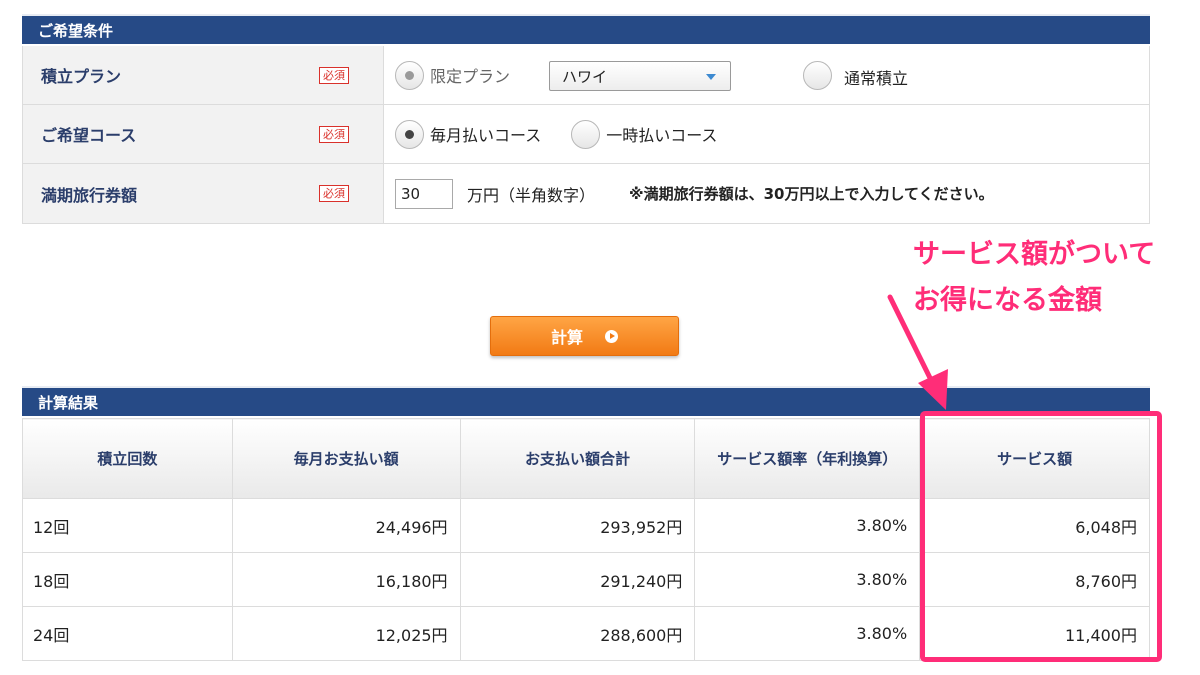 The image size is (1200, 675). What do you see at coordinates (346, 633) in the screenshot?
I see `cell-monthly-payment: 12,025円` at bounding box center [346, 633].